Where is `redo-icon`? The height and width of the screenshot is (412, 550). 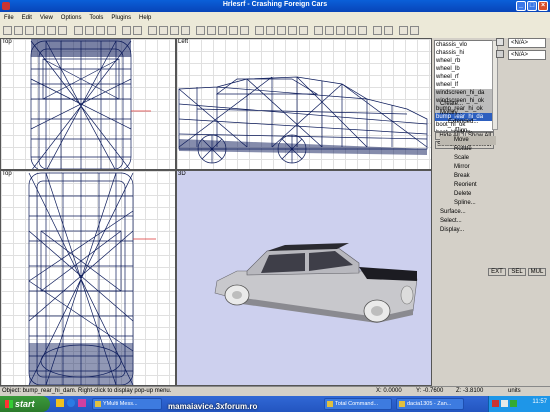 redo-icon is located at coordinates (137, 30).